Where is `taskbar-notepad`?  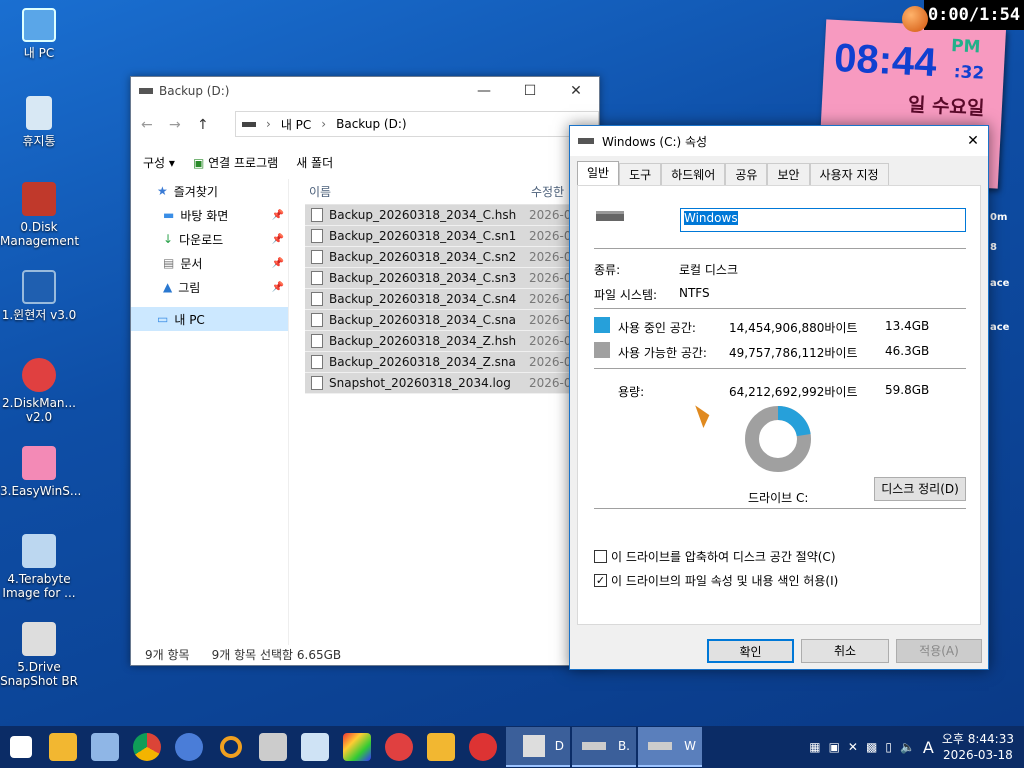
taskbar-notepad is located at coordinates (315, 747).